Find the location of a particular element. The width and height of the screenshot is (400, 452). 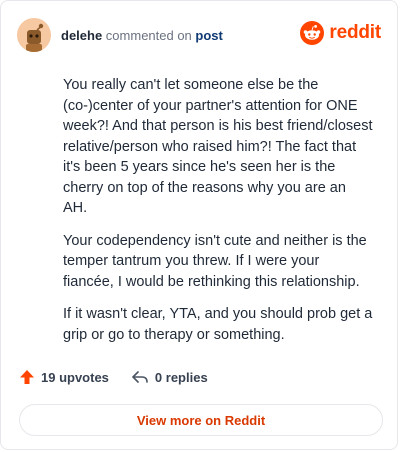

avatar-figure-icon is located at coordinates (34, 35).